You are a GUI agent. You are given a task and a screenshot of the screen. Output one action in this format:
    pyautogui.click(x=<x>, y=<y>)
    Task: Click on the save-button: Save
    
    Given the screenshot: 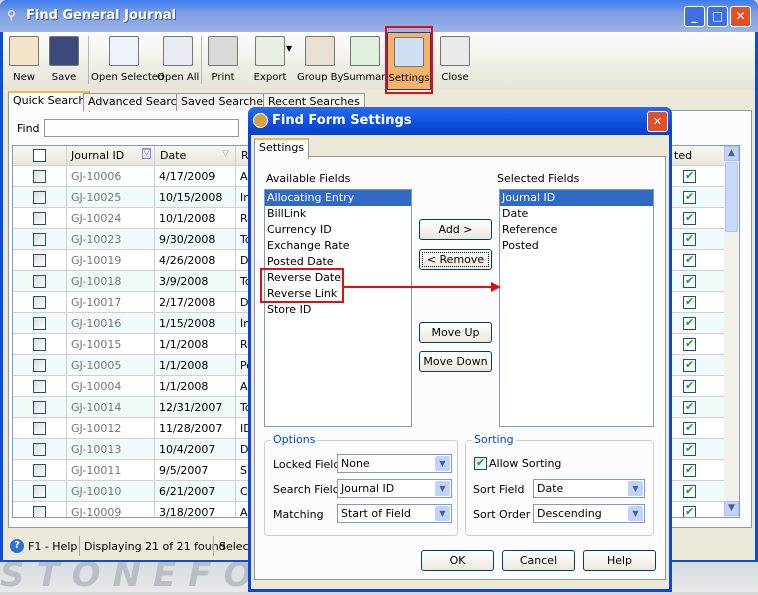 What is the action you would take?
    pyautogui.click(x=64, y=61)
    